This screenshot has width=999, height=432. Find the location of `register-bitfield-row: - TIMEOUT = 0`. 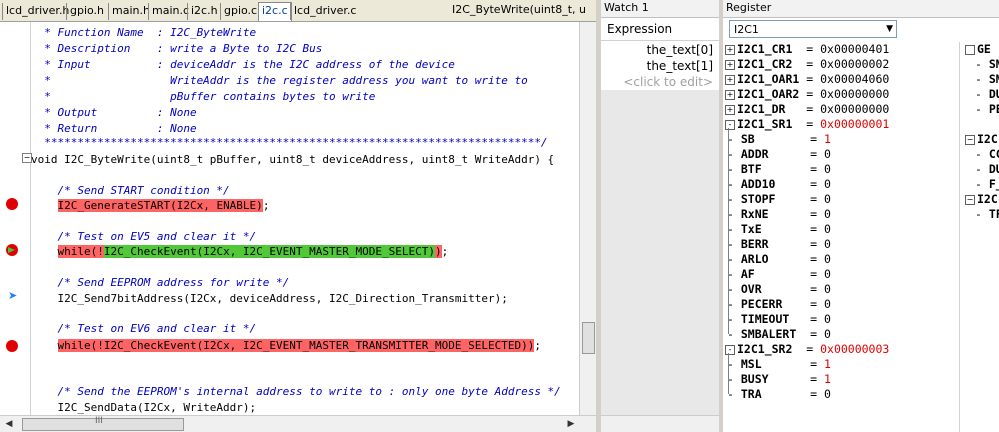

register-bitfield-row: - TIMEOUT = 0 is located at coordinates (779, 319).